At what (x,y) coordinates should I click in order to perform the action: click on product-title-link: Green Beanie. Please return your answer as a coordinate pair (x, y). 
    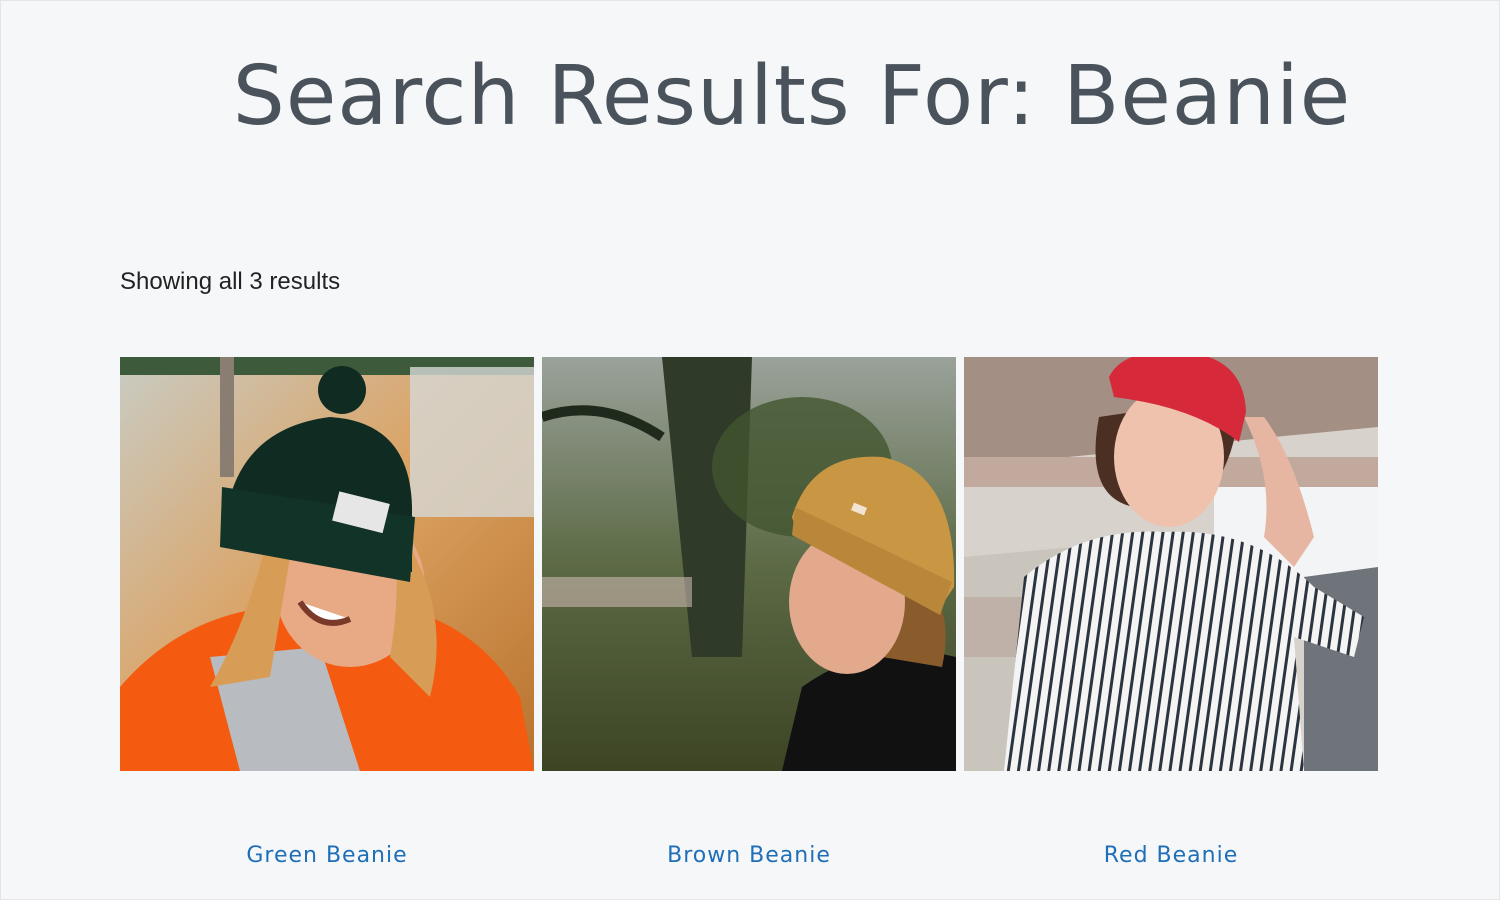
    Looking at the image, I should click on (326, 855).